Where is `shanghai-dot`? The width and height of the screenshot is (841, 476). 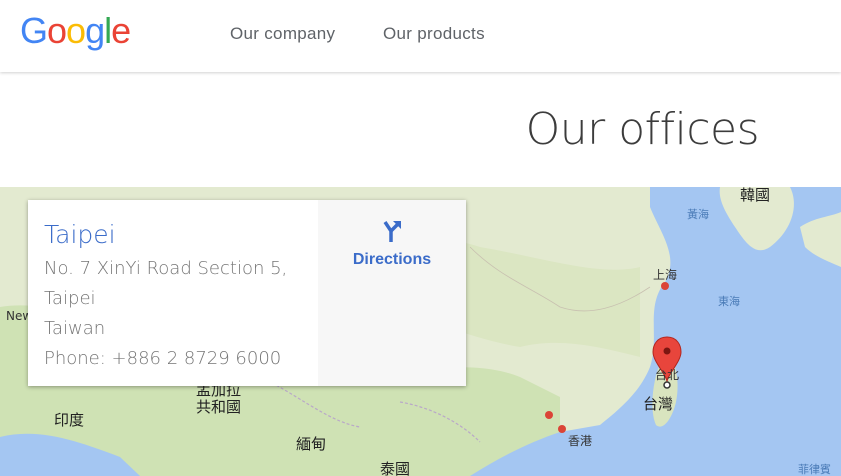 shanghai-dot is located at coordinates (665, 286).